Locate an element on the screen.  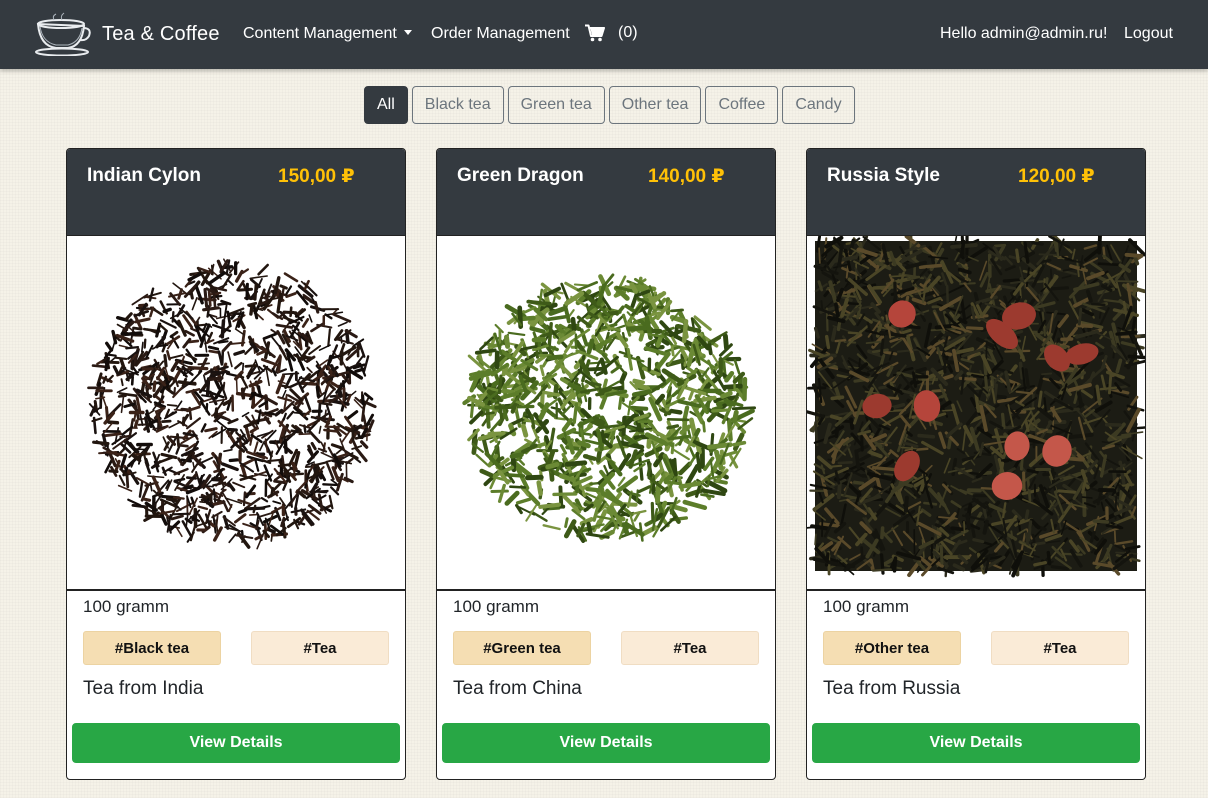
product-price: 150,00 ₽ is located at coordinates (316, 176).